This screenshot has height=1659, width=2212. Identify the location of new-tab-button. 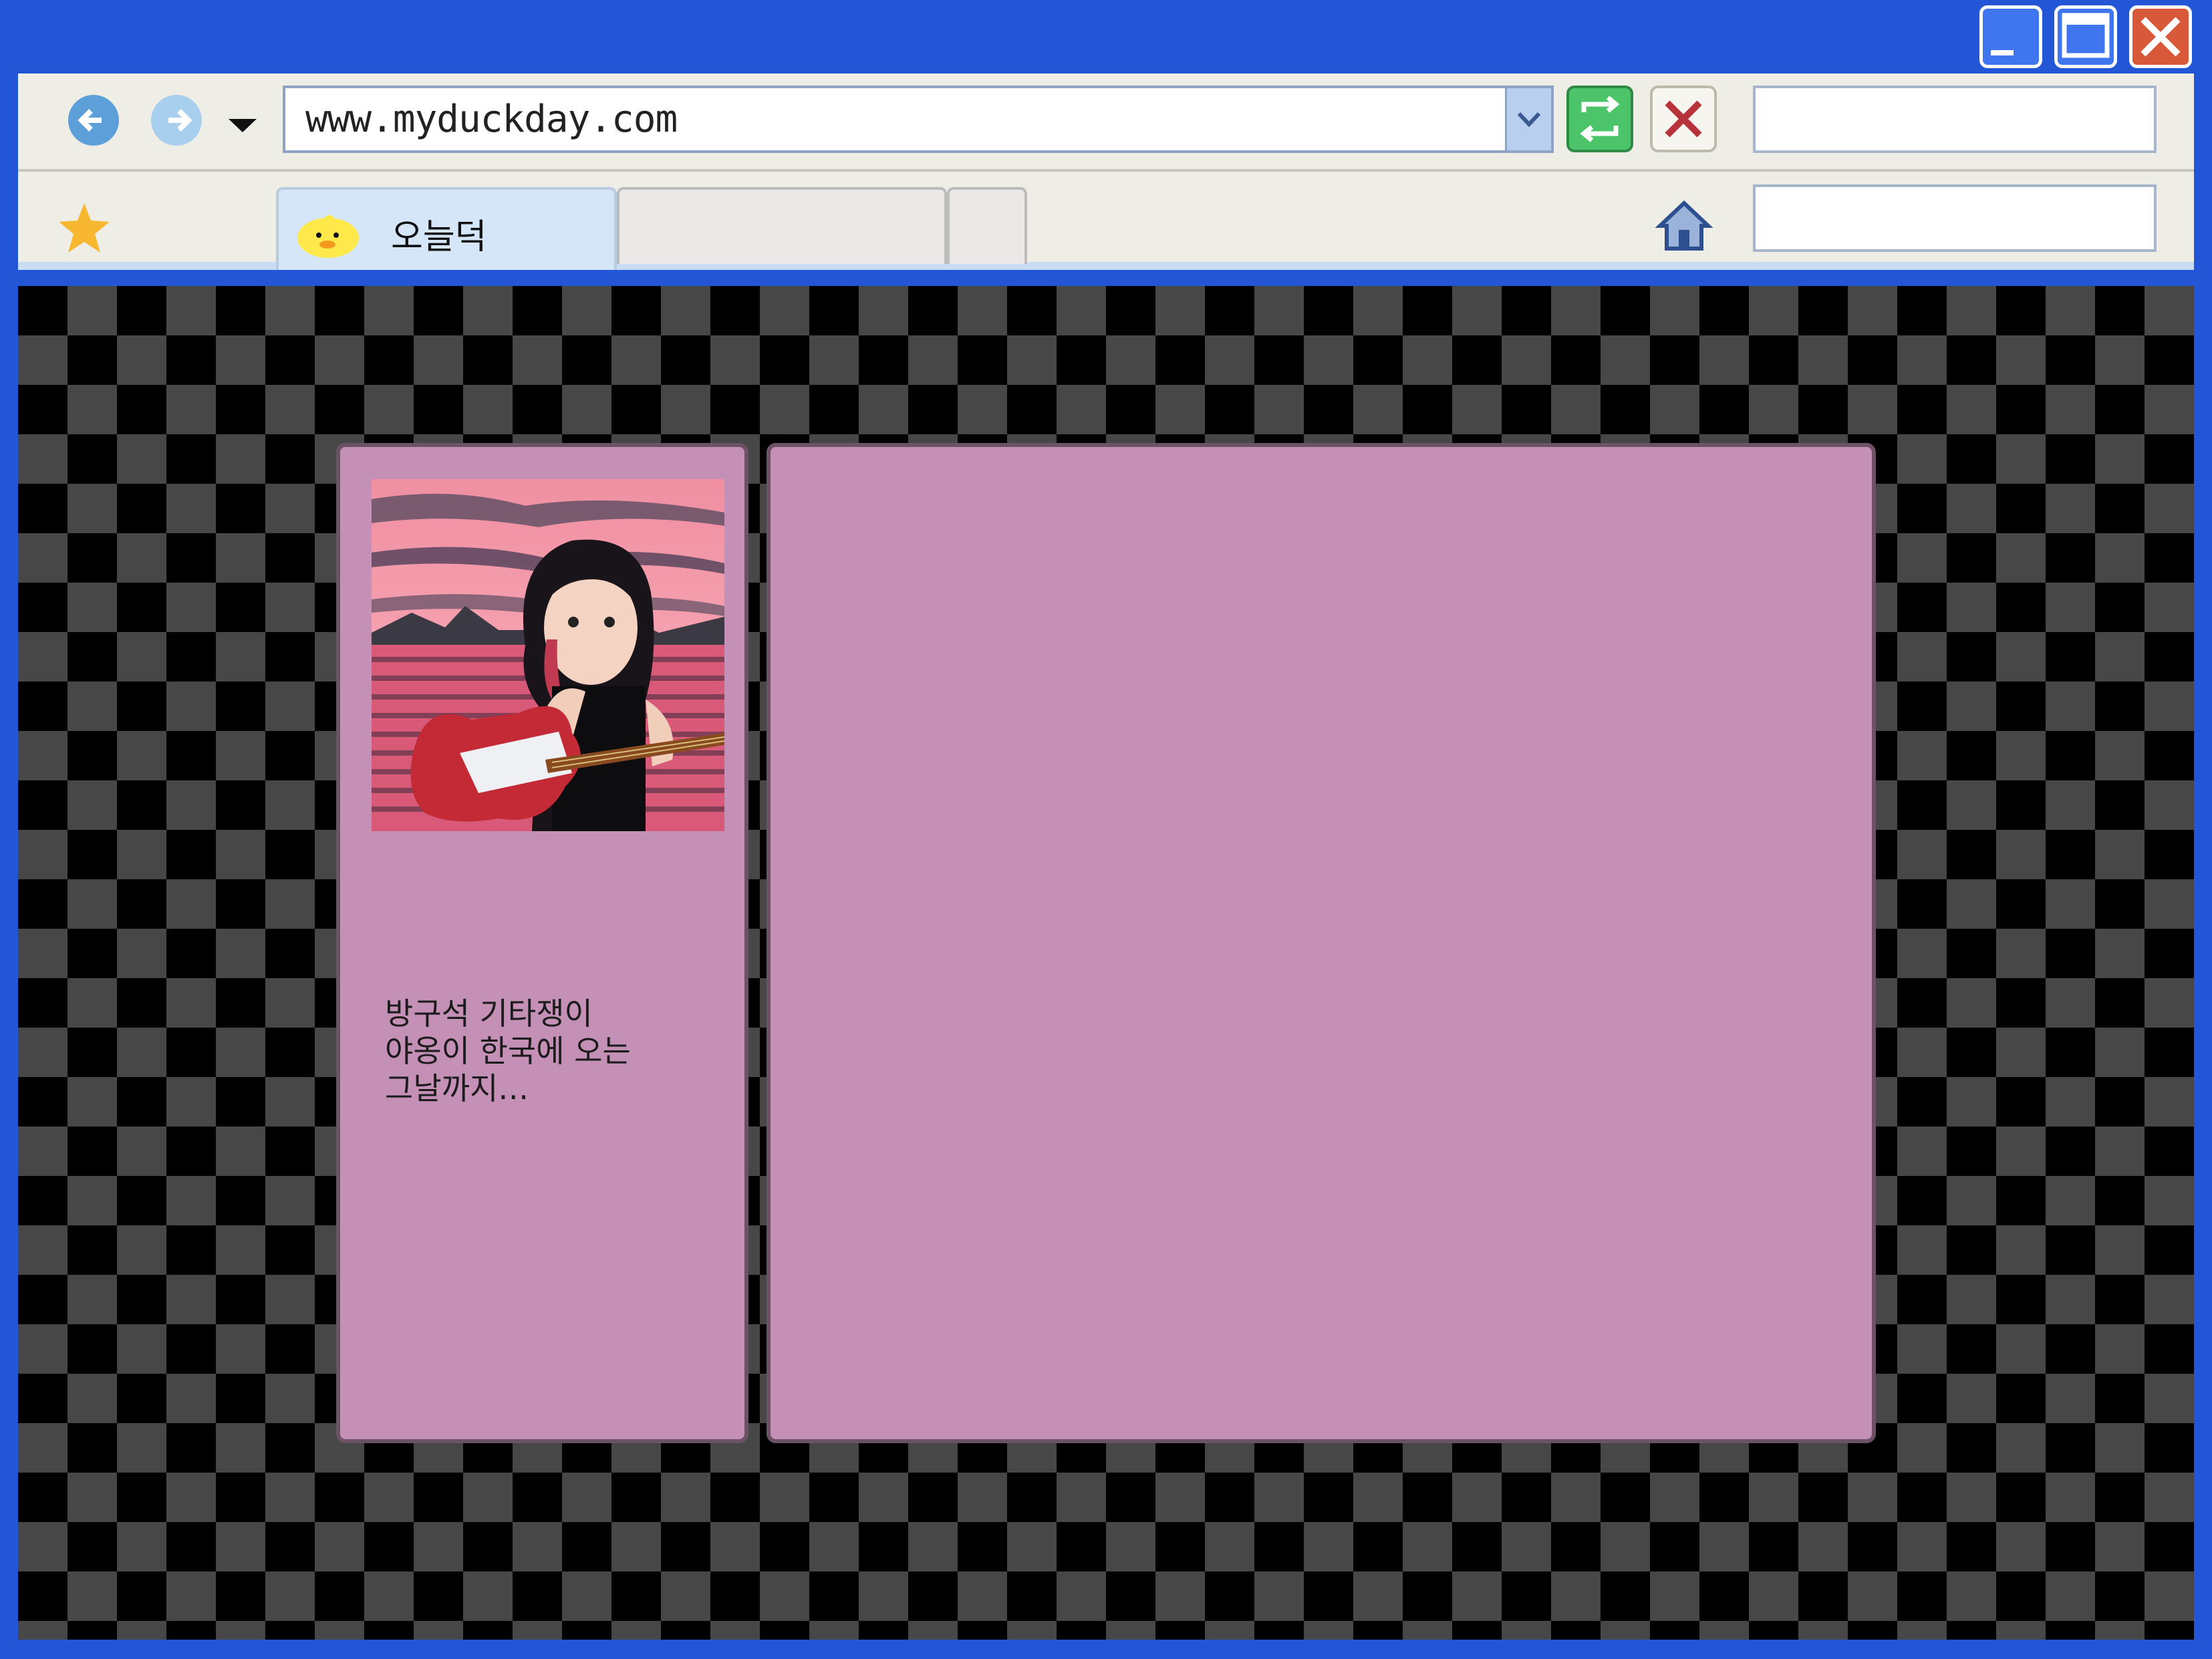
(987, 226).